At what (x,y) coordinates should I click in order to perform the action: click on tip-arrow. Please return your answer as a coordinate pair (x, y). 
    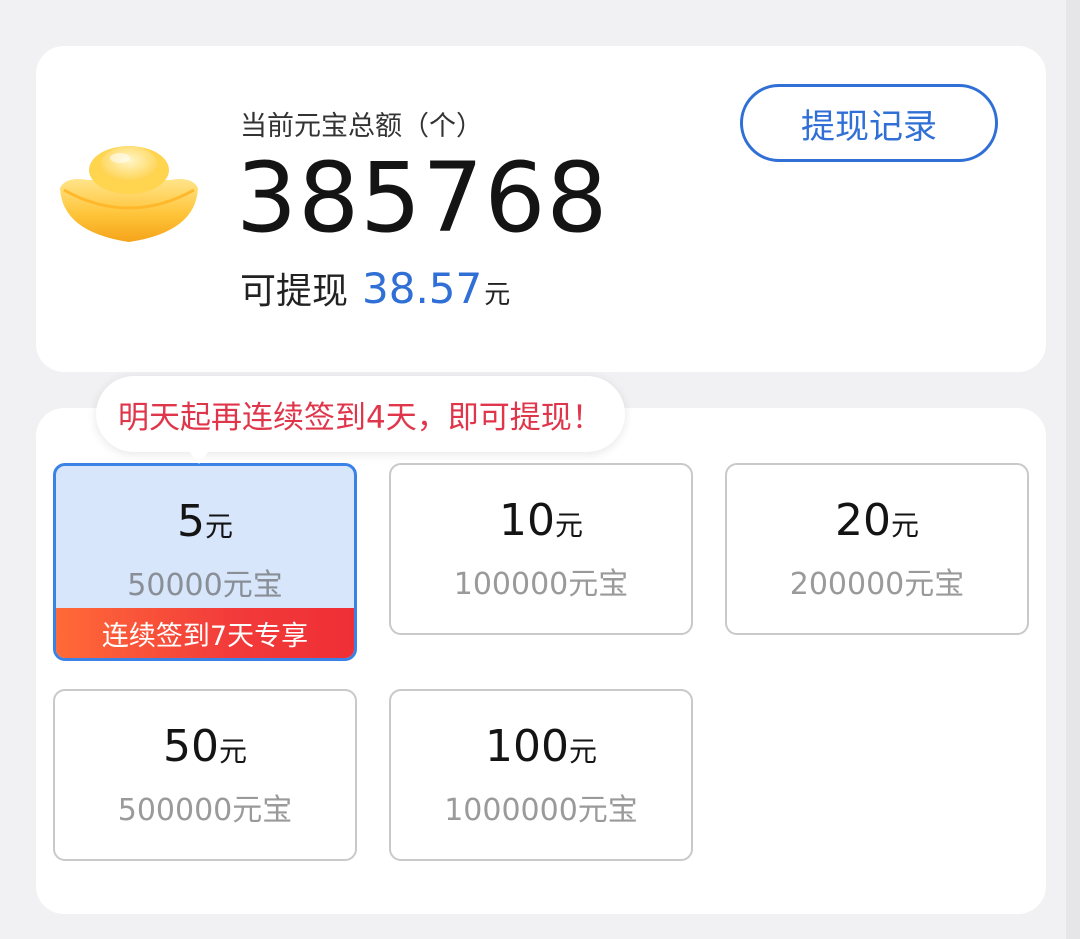
    Looking at the image, I should click on (199, 456).